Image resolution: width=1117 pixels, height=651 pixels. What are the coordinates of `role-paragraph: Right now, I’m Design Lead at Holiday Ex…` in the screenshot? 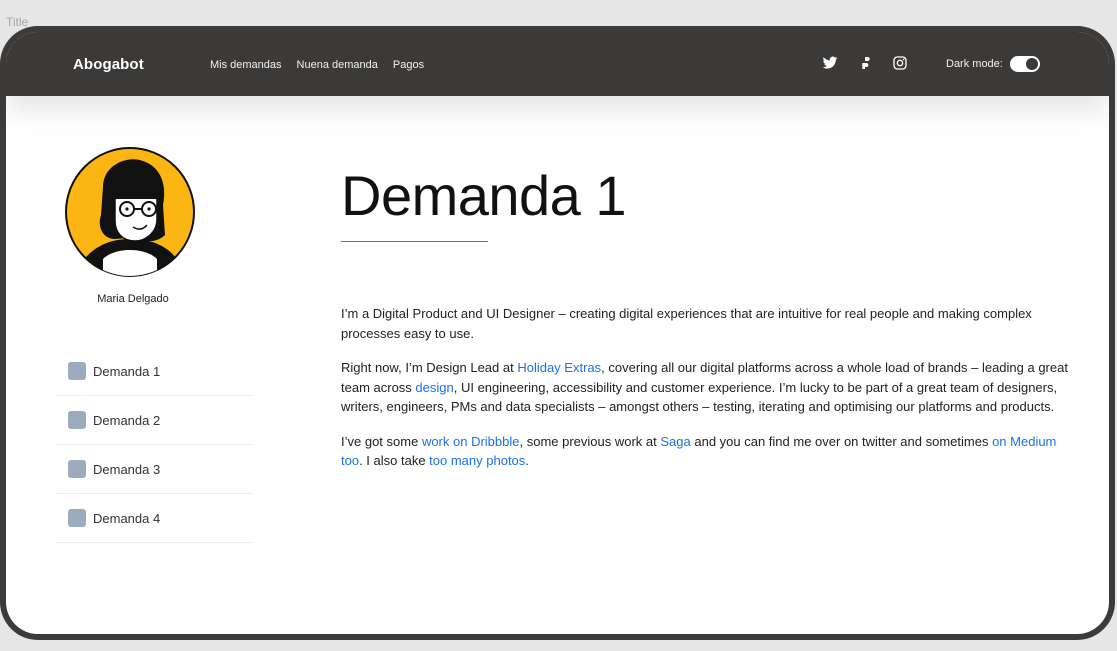 It's located at (711, 387).